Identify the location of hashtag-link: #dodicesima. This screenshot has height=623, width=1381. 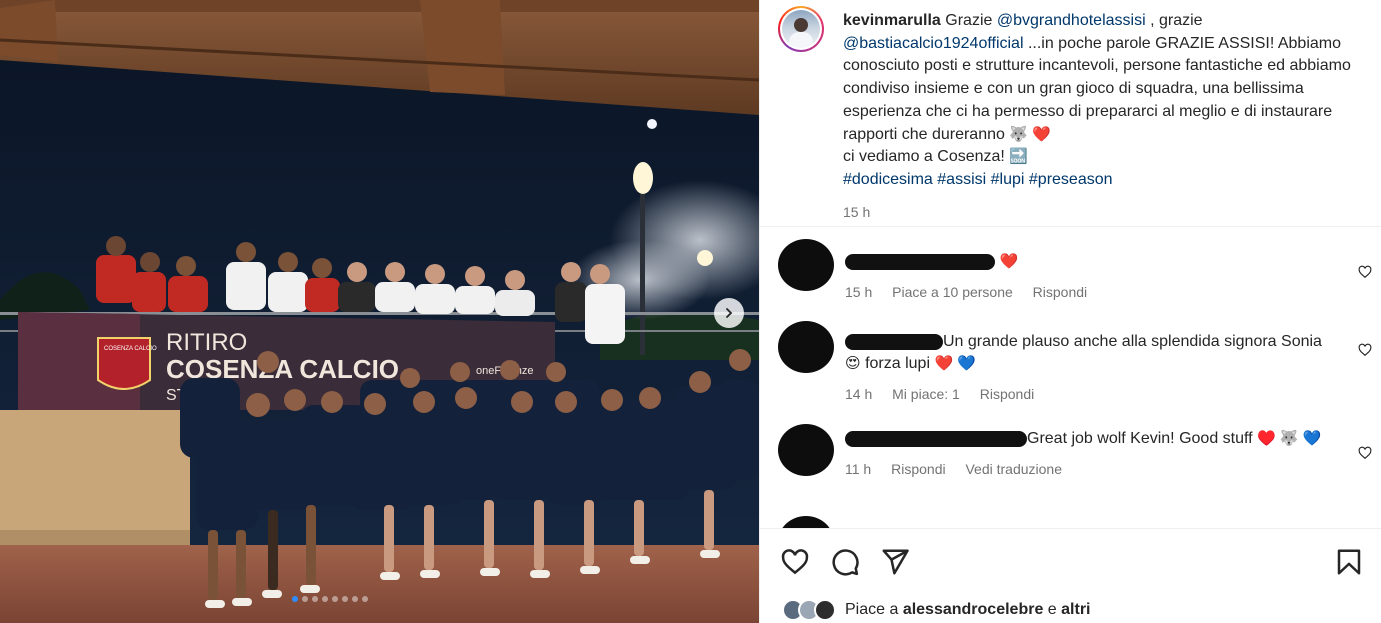
(888, 179).